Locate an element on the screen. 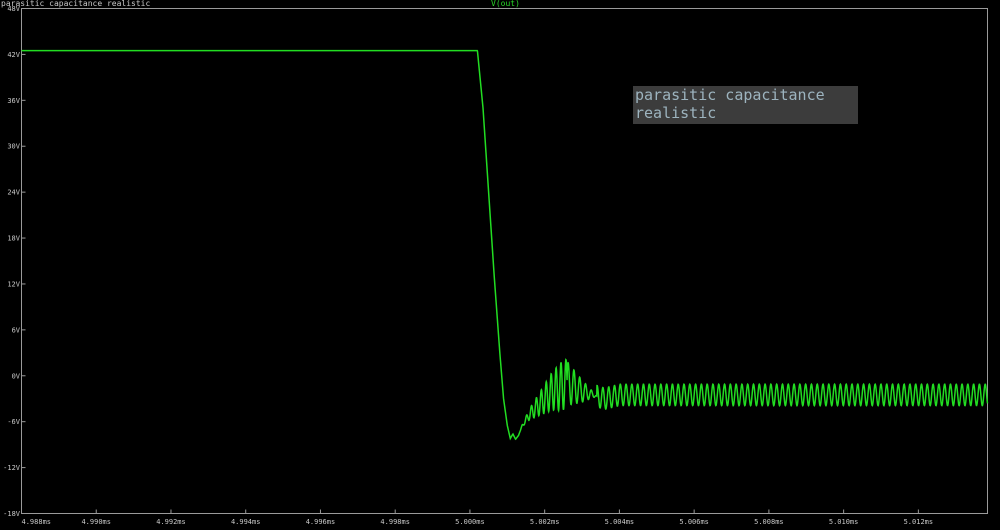 The image size is (1000, 530). x-tick-label: 5.000ms is located at coordinates (470, 522).